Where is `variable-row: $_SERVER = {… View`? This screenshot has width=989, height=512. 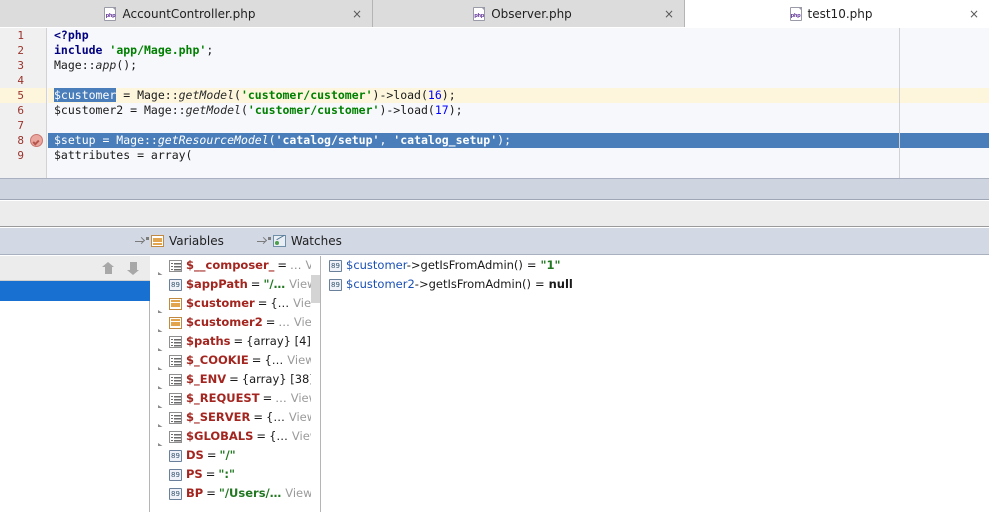 variable-row: $_SERVER = {… View is located at coordinates (235, 417).